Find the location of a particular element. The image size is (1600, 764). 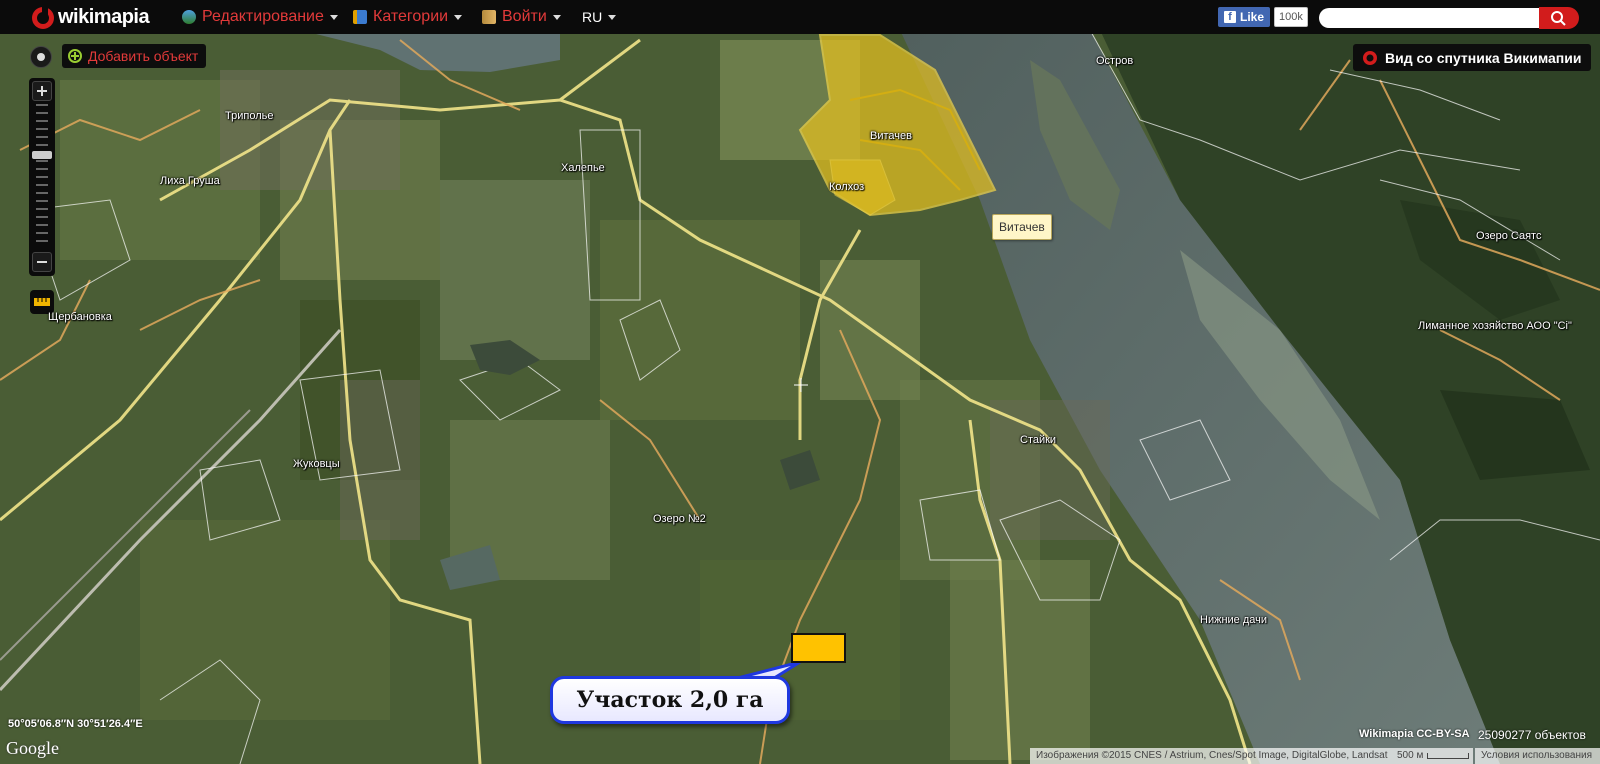

zoom-in-button is located at coordinates (42, 91).